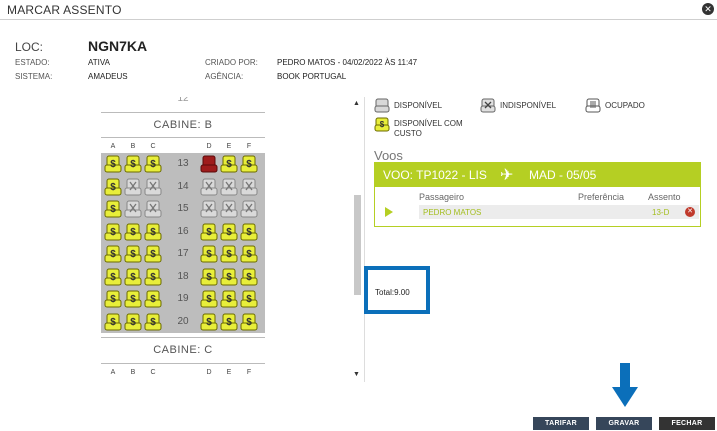 Image resolution: width=717 pixels, height=431 pixels. Describe the element at coordinates (708, 9) in the screenshot. I see `close-icon: ✕` at that location.